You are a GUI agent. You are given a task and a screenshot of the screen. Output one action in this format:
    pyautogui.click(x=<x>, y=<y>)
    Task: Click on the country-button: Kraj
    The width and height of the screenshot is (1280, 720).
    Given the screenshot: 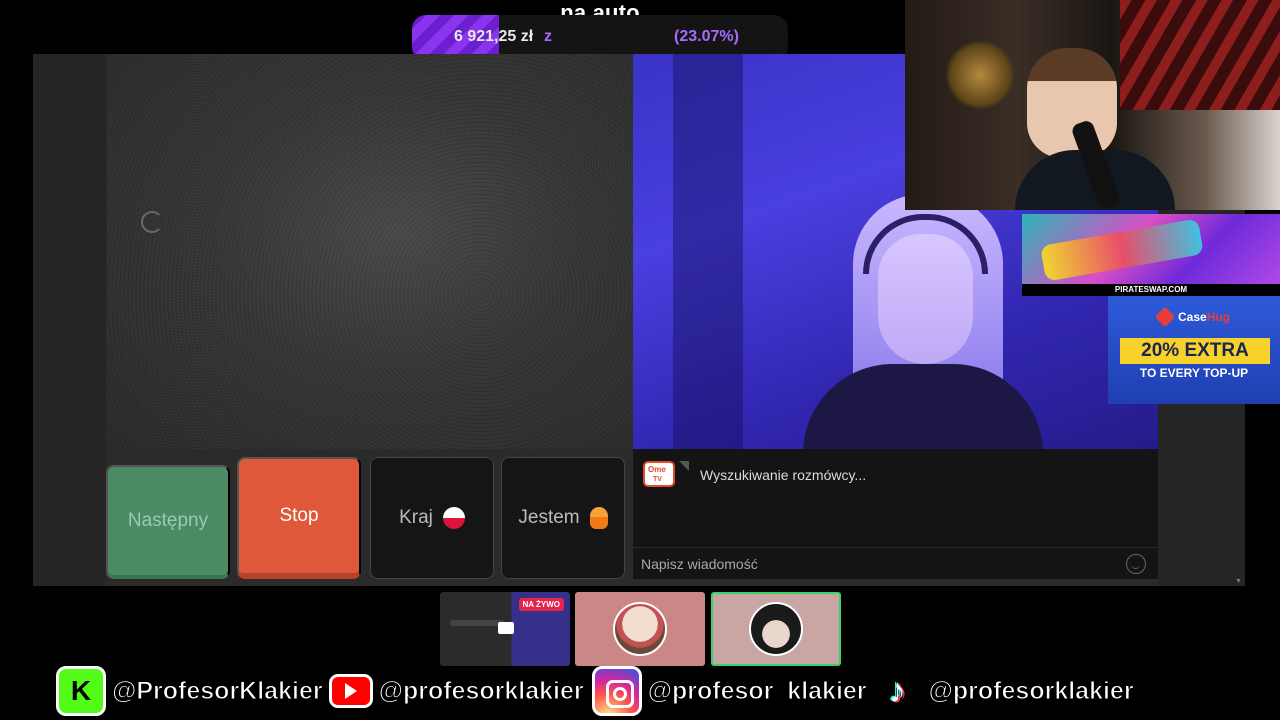 What is the action you would take?
    pyautogui.click(x=432, y=518)
    